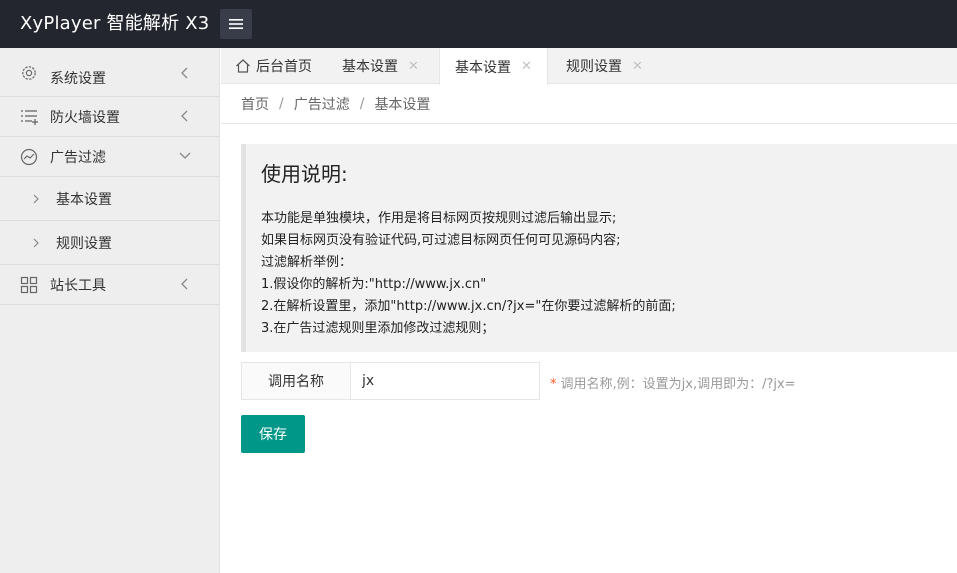 Image resolution: width=957 pixels, height=573 pixels. Describe the element at coordinates (78, 79) in the screenshot. I see `sidebar-item-label: 系统设置` at that location.